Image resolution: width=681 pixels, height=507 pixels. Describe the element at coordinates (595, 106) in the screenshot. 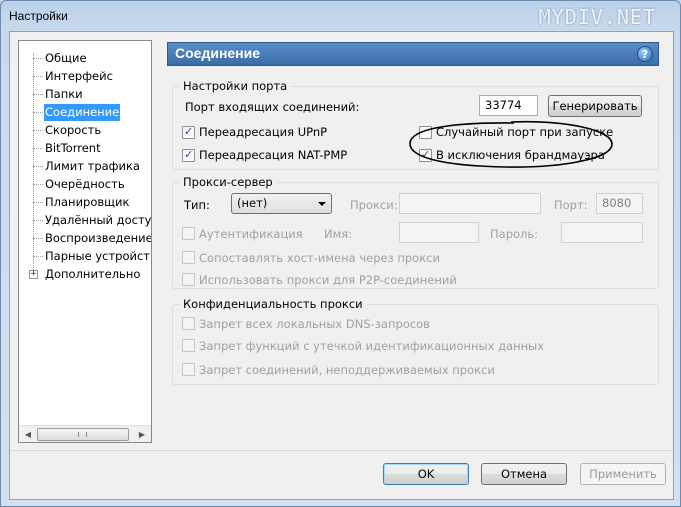

I see `generate-button: Генерировать` at that location.